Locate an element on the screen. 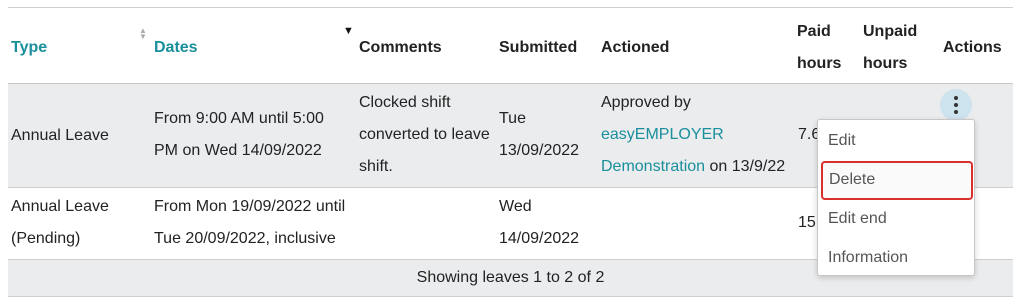 This screenshot has width=1013, height=298. row1-actioned-line3: Demonstration on 13/9/22 is located at coordinates (693, 167).